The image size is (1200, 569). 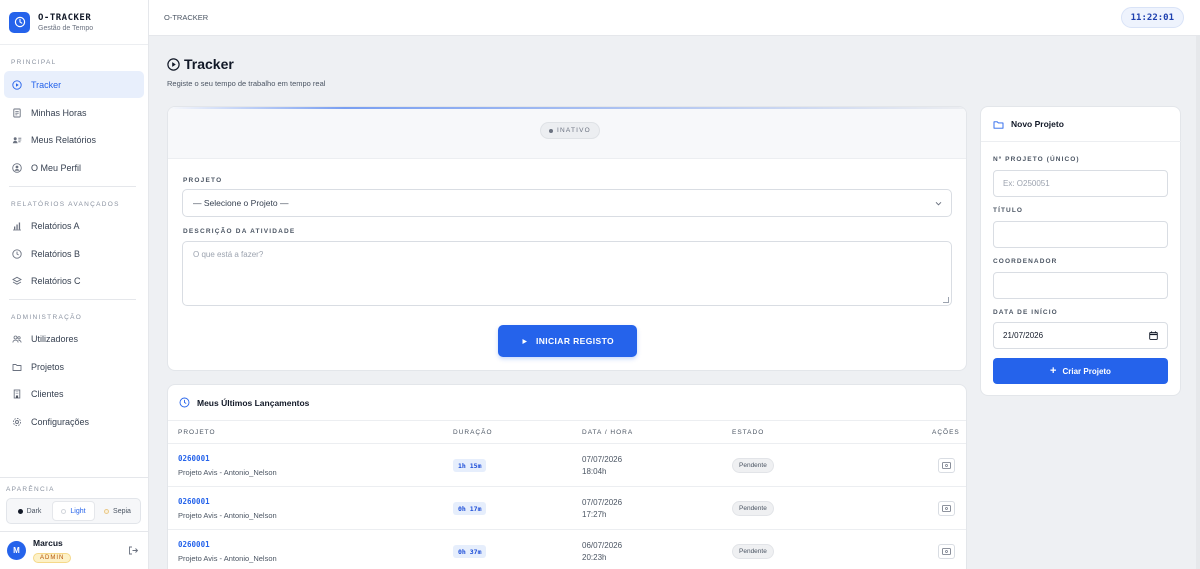 I want to click on theme-dark-option: Dark, so click(x=29, y=511).